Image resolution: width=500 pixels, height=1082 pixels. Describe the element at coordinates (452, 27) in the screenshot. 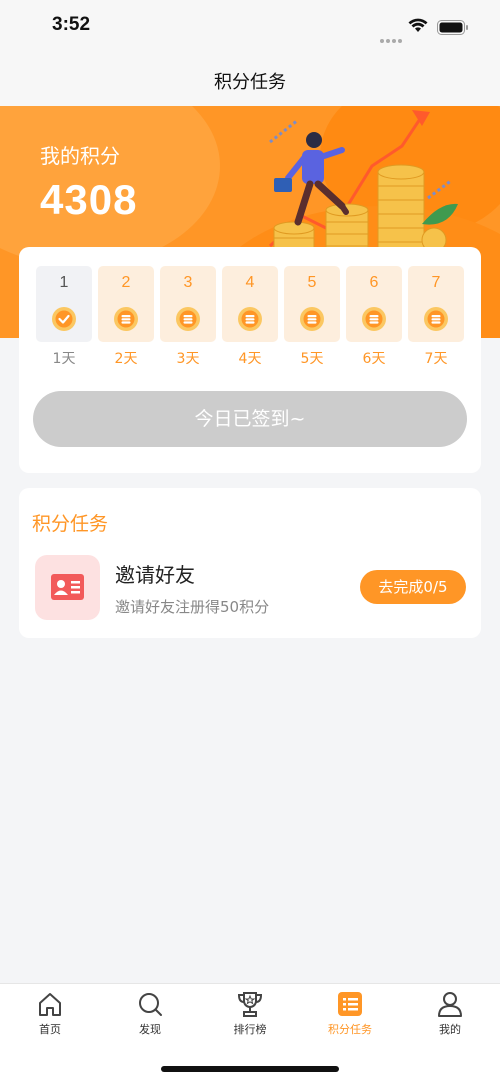

I see `battery-icon` at that location.